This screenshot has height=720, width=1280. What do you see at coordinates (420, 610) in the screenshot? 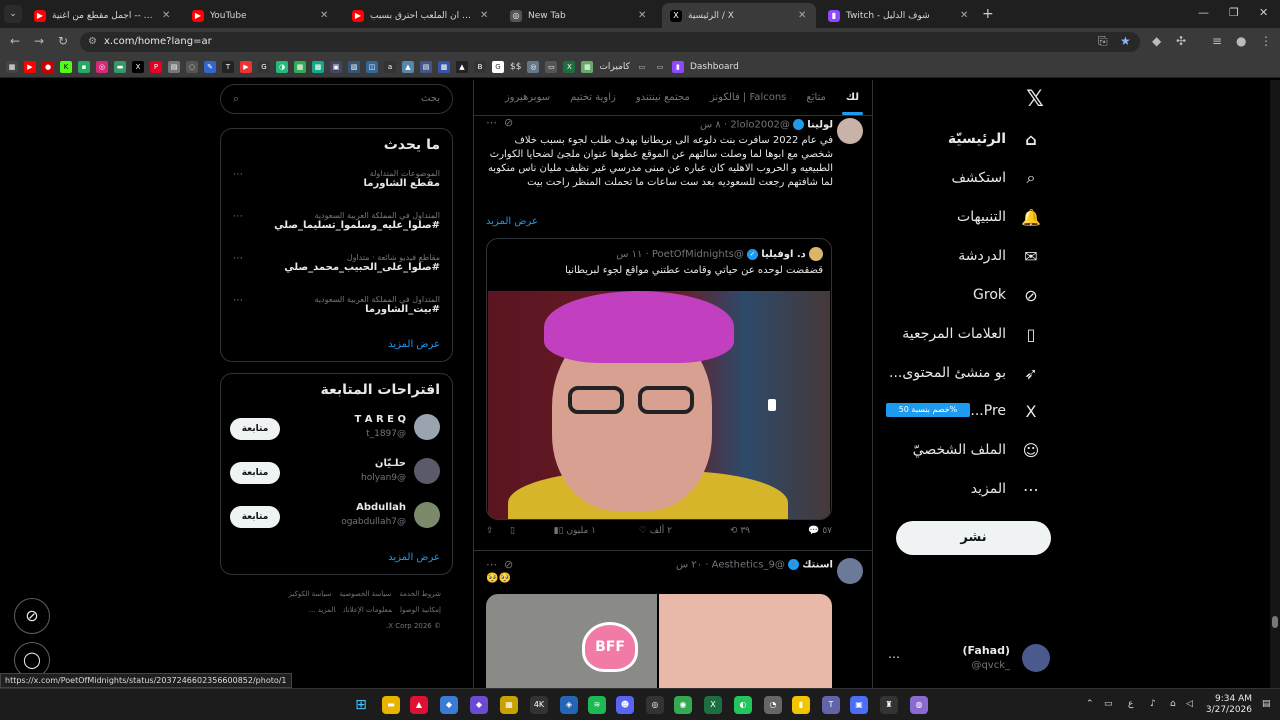
I see `footer-link: إمكانية الوصول` at bounding box center [420, 610].